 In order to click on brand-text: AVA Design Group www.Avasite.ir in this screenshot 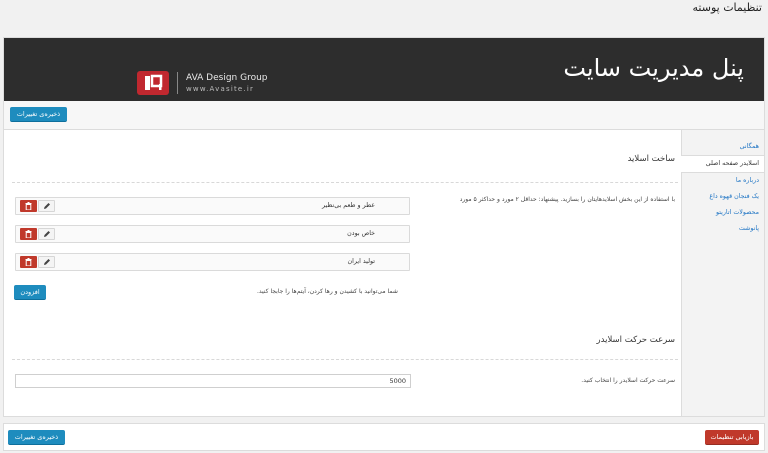, I will do `click(227, 83)`.